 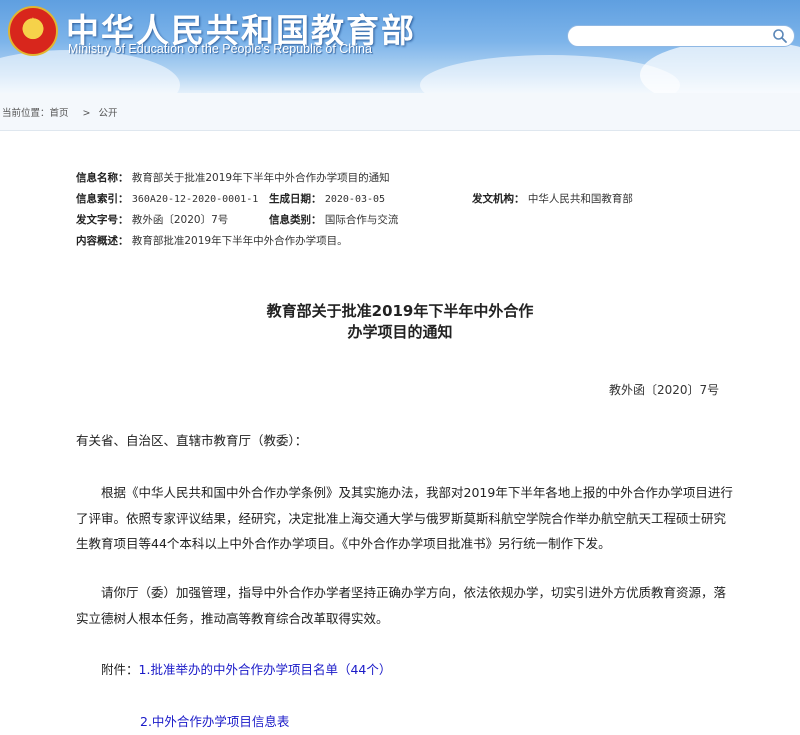 What do you see at coordinates (102, 199) in the screenshot?
I see `meta-label: 信息索引：` at bounding box center [102, 199].